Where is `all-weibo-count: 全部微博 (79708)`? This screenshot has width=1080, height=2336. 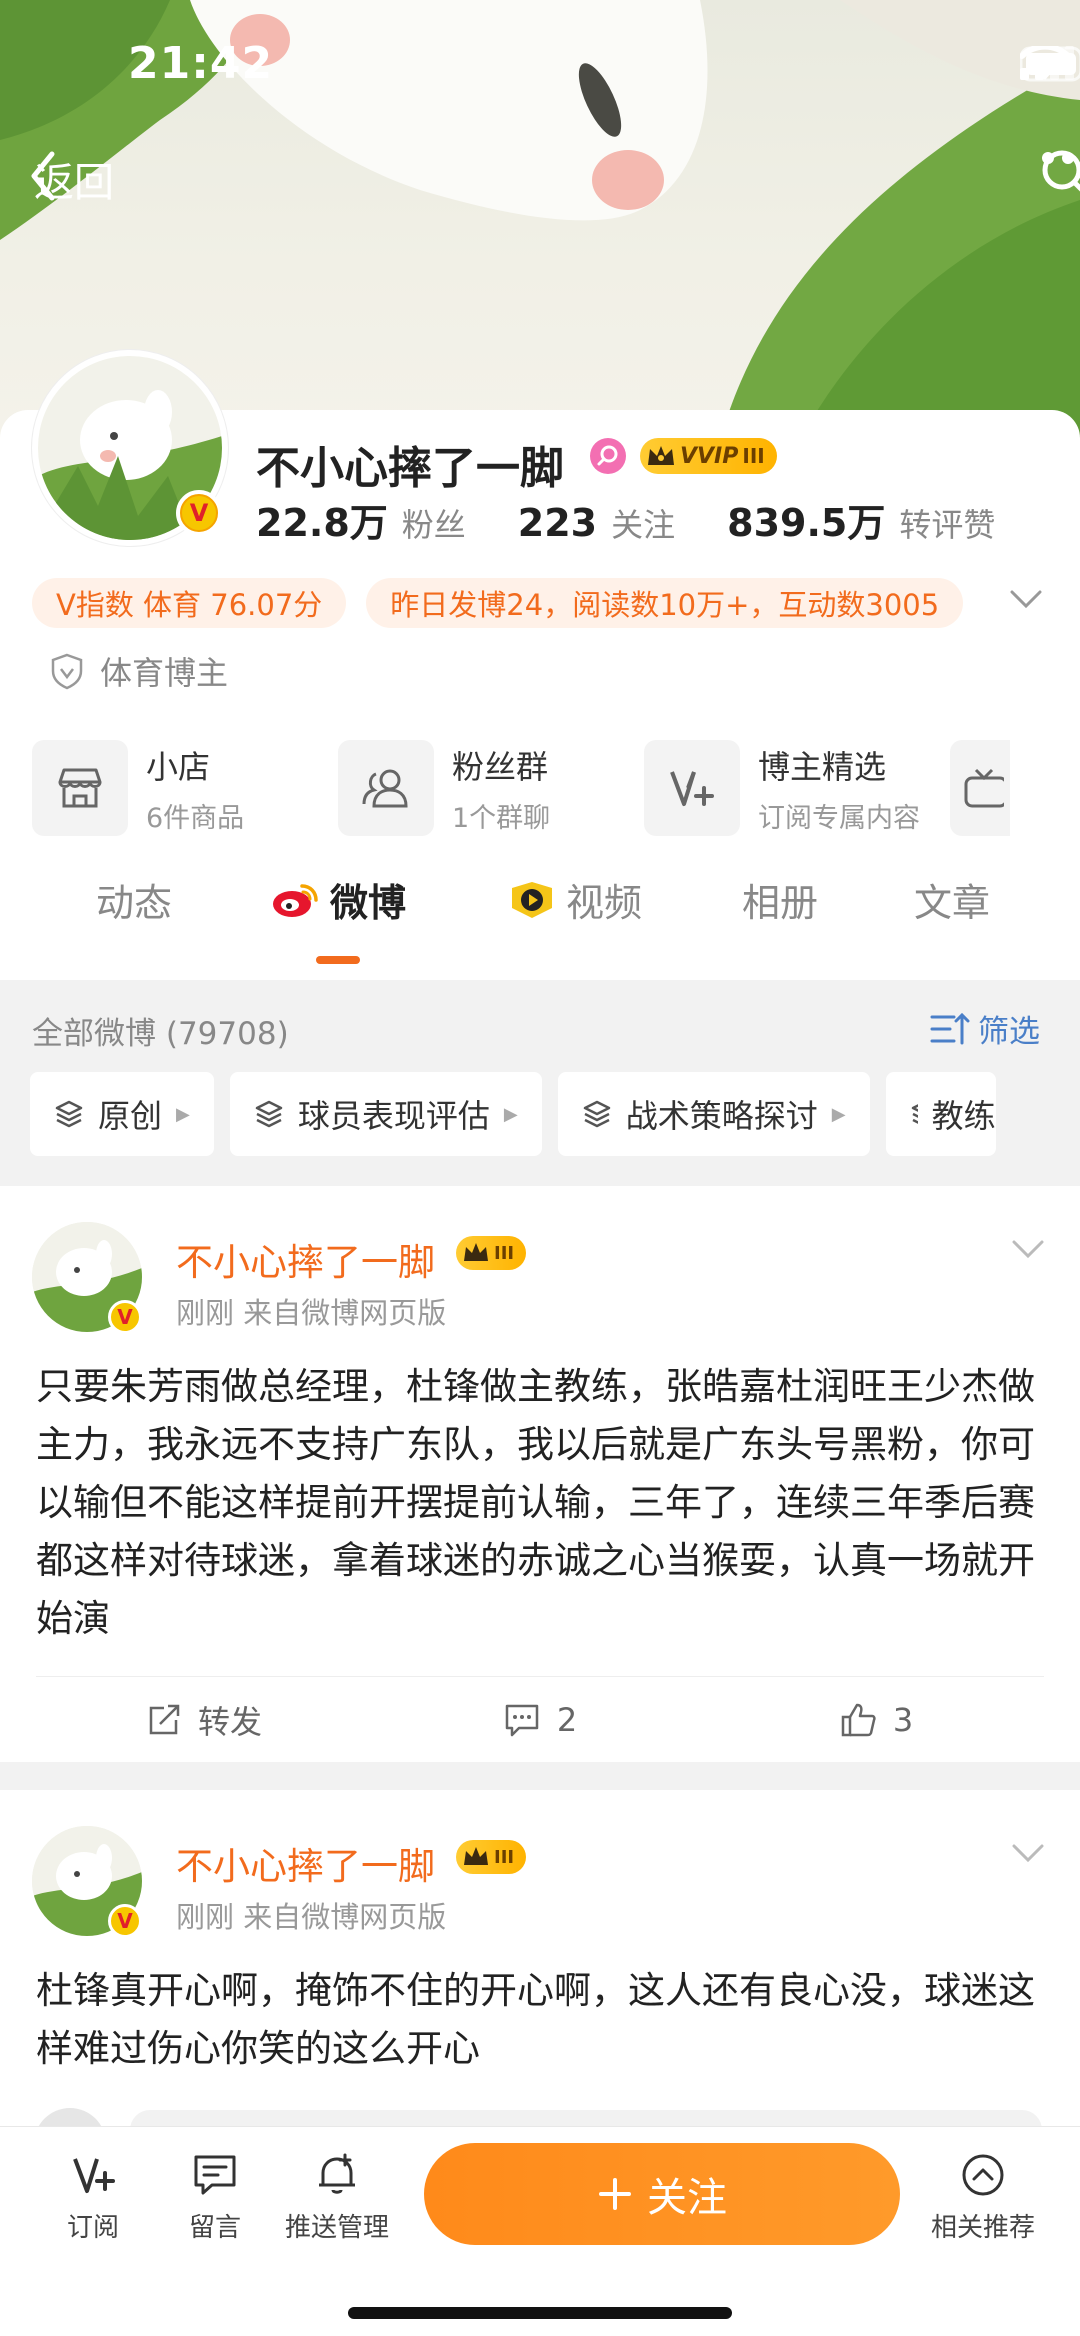 all-weibo-count: 全部微博 (79708) is located at coordinates (160, 1034).